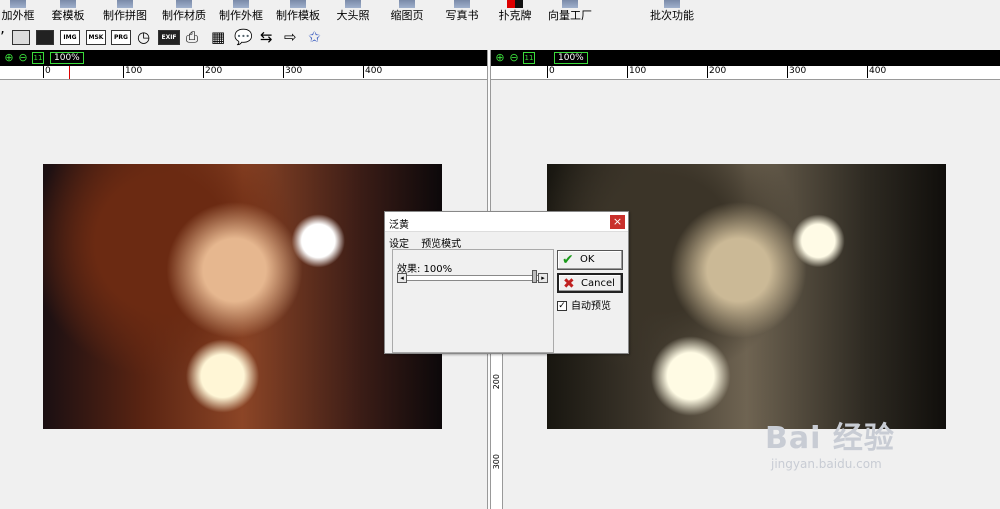 The height and width of the screenshot is (509, 1000). What do you see at coordinates (473, 301) in the screenshot?
I see `effect-panel: 效果: 100% ◂ ▸` at bounding box center [473, 301].